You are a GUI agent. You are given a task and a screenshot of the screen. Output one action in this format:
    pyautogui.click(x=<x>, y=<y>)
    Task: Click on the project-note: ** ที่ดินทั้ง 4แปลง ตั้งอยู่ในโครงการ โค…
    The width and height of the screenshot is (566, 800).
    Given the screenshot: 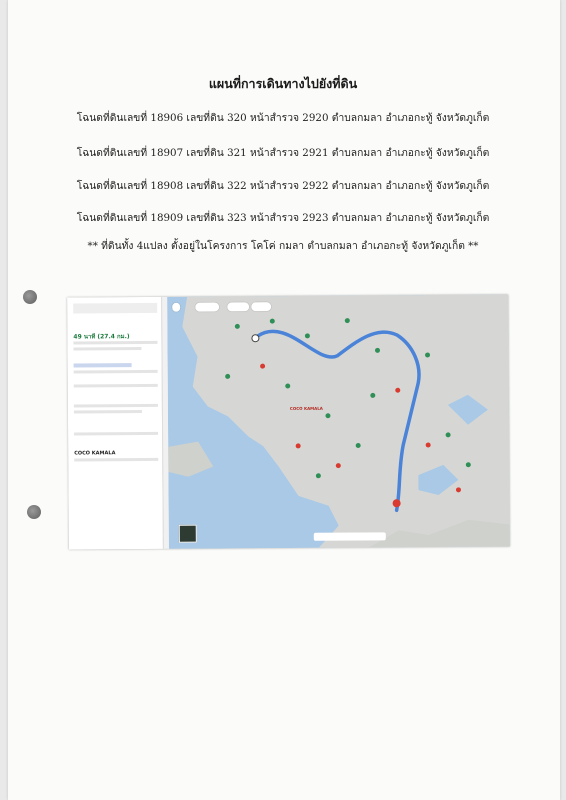 What is the action you would take?
    pyautogui.click(x=283, y=246)
    